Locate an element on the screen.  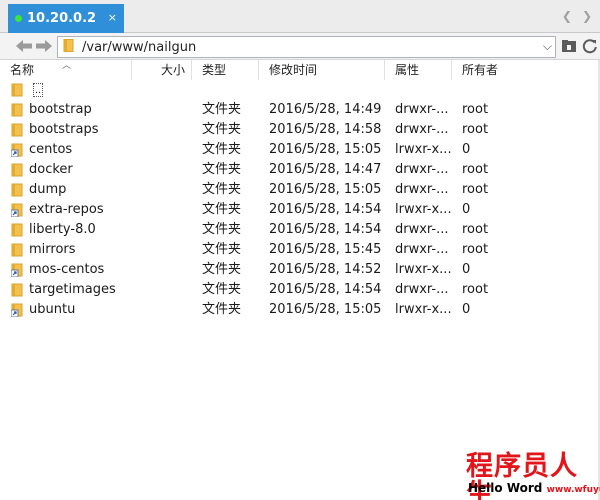
header-type: 类型 is located at coordinates (225, 70).